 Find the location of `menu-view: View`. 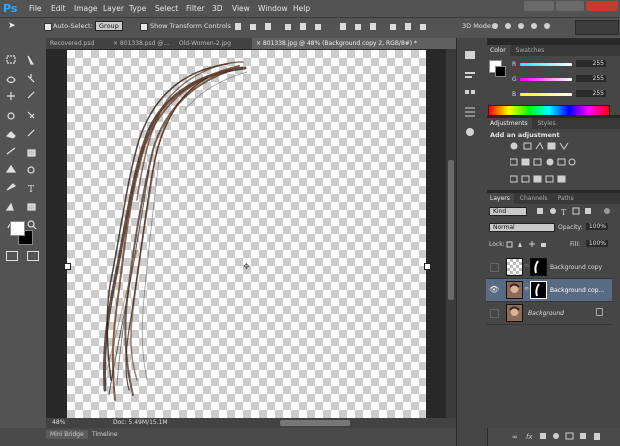

menu-view: View is located at coordinates (241, 8).